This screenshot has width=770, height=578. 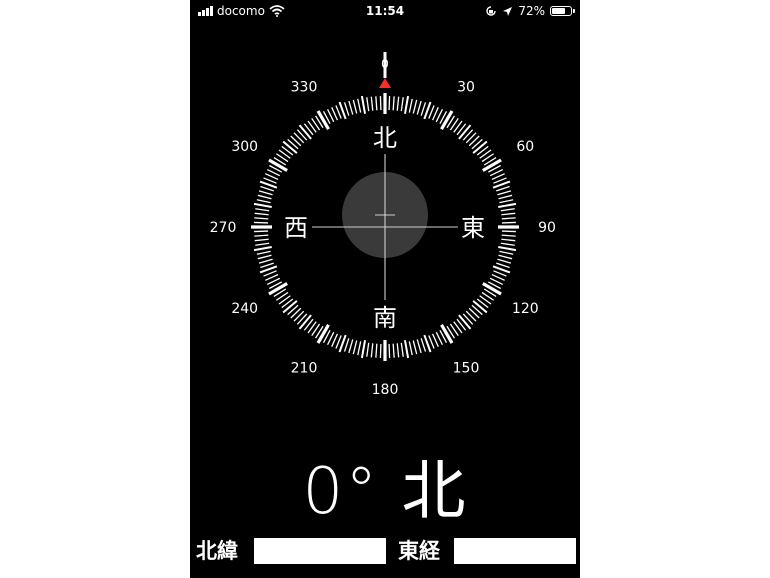 I want to click on degree-label-240: 240, so click(x=244, y=309).